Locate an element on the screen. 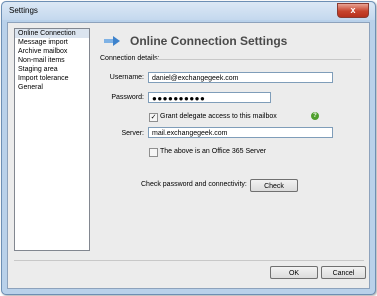 The height and width of the screenshot is (296, 377). password-label: Password: is located at coordinates (127, 97).